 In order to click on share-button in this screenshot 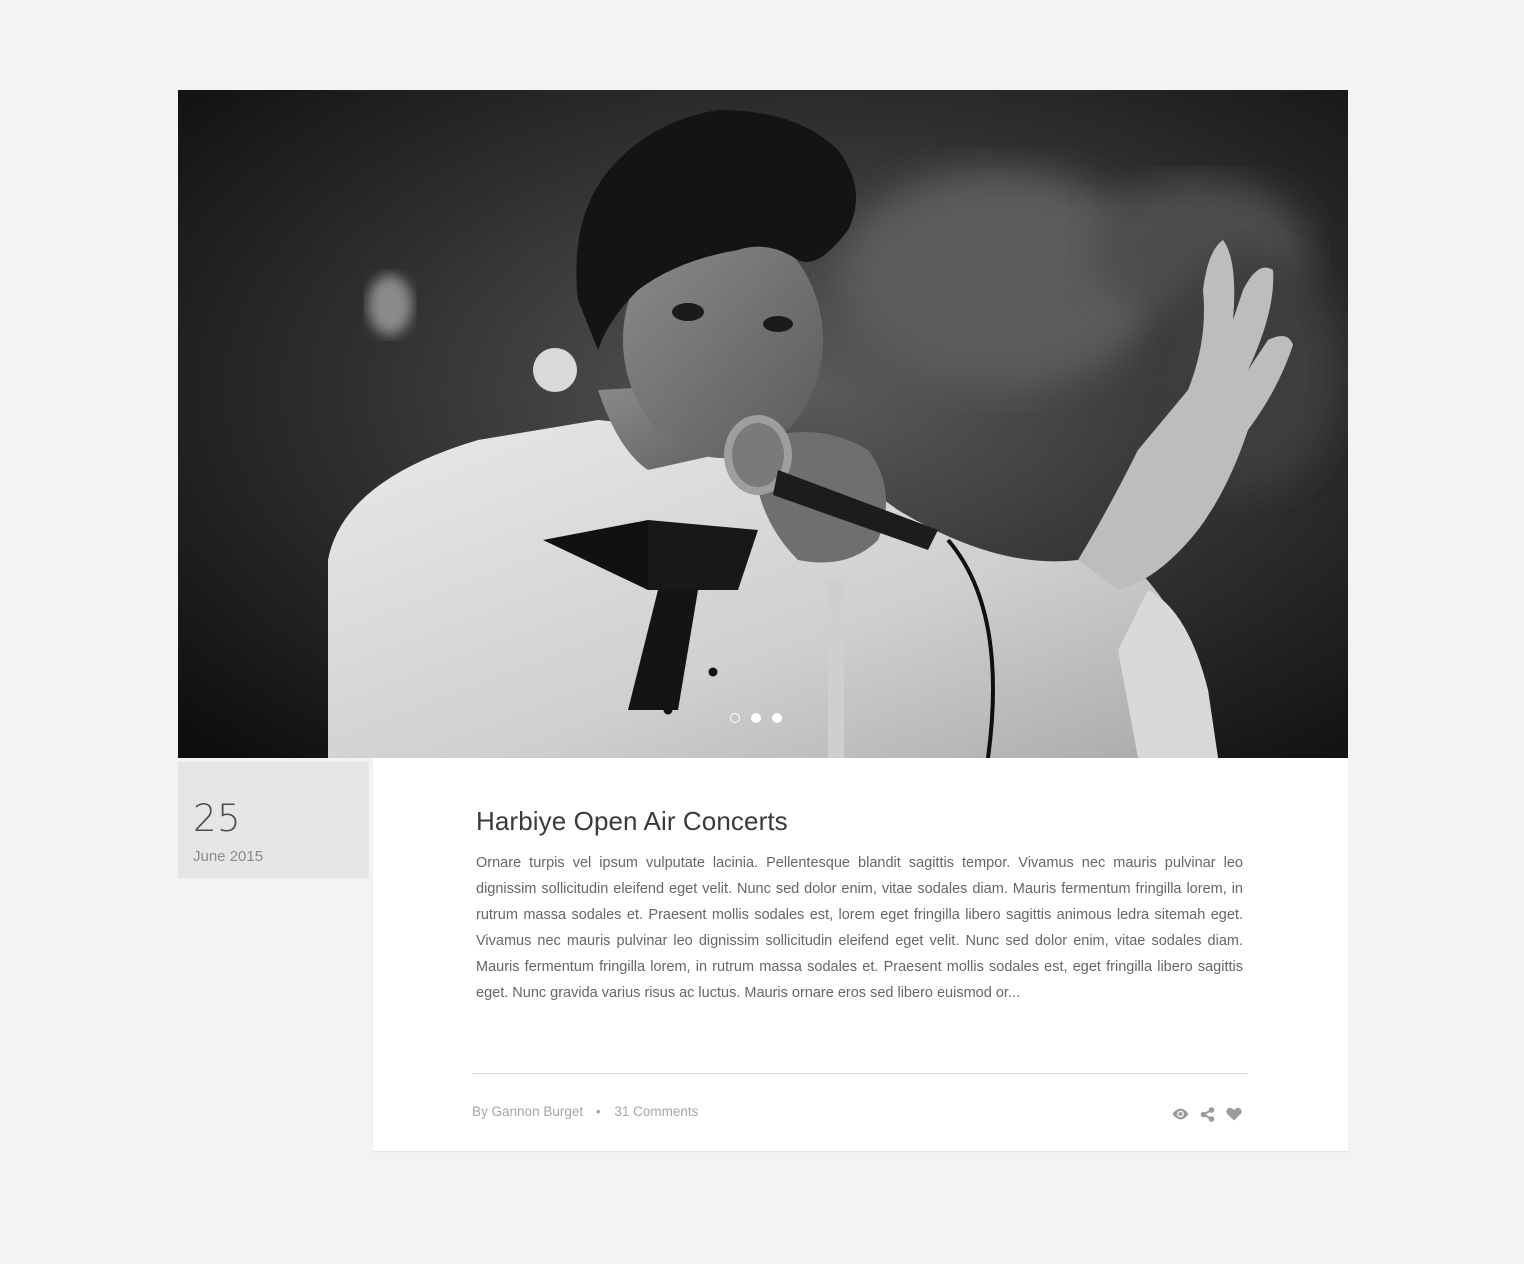, I will do `click(1207, 1114)`.